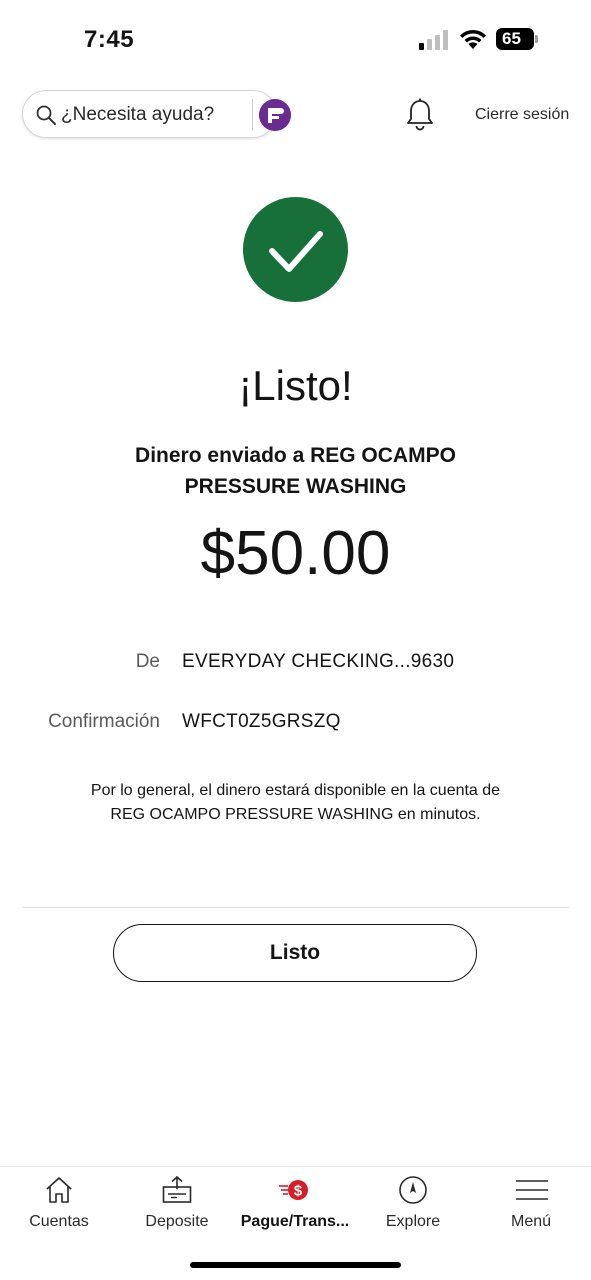 The height and width of the screenshot is (1280, 591). What do you see at coordinates (59, 1221) in the screenshot?
I see `tab-label: Cuentas` at bounding box center [59, 1221].